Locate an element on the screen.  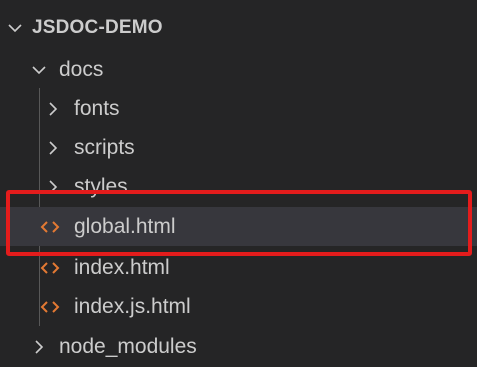
tree-item-docs: docs is located at coordinates (238, 69).